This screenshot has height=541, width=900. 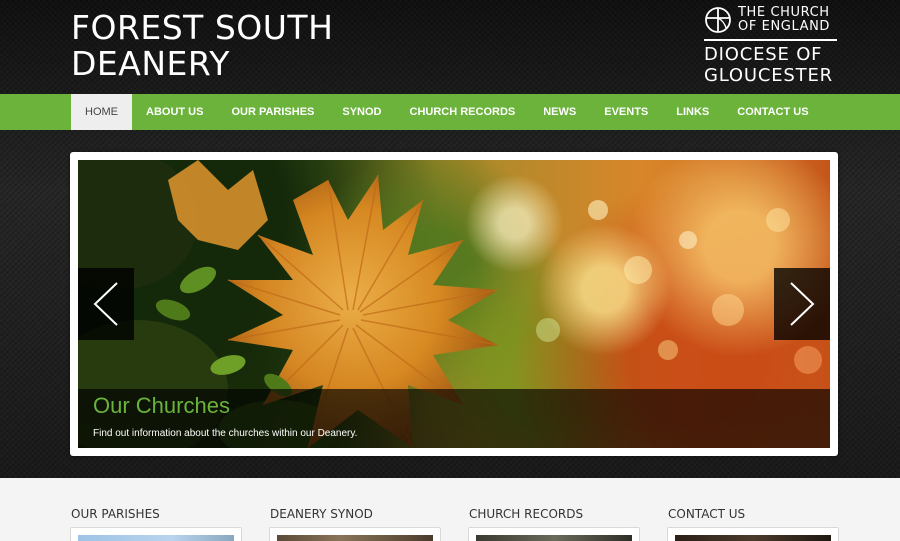 I want to click on diocese-divider, so click(x=770, y=40).